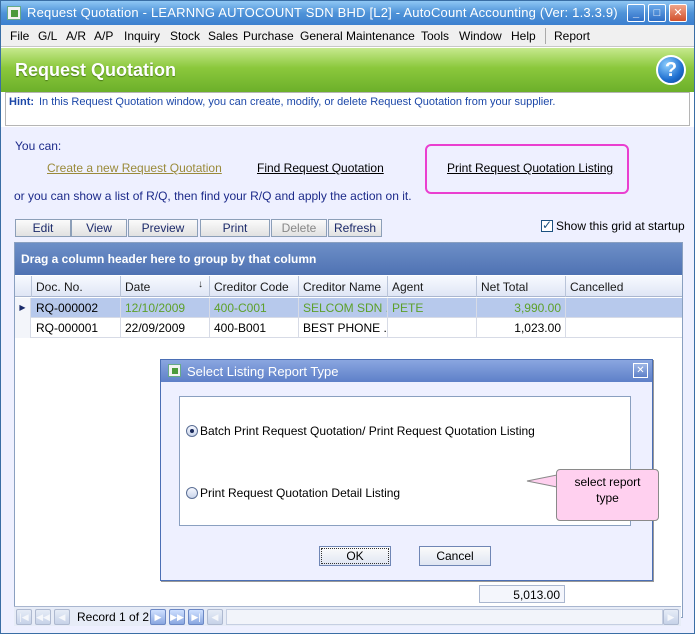 Image resolution: width=695 pixels, height=634 pixels. I want to click on menu-report: Report, so click(572, 36).